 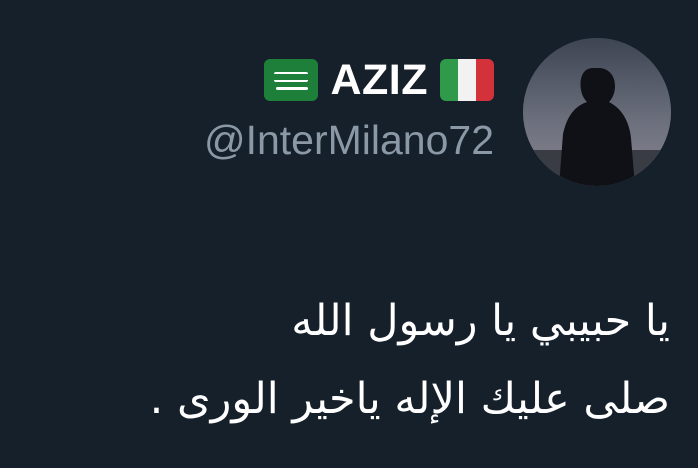 What do you see at coordinates (480, 321) in the screenshot?
I see `tweet-text-line: يا حبيبي يا رسول الله` at bounding box center [480, 321].